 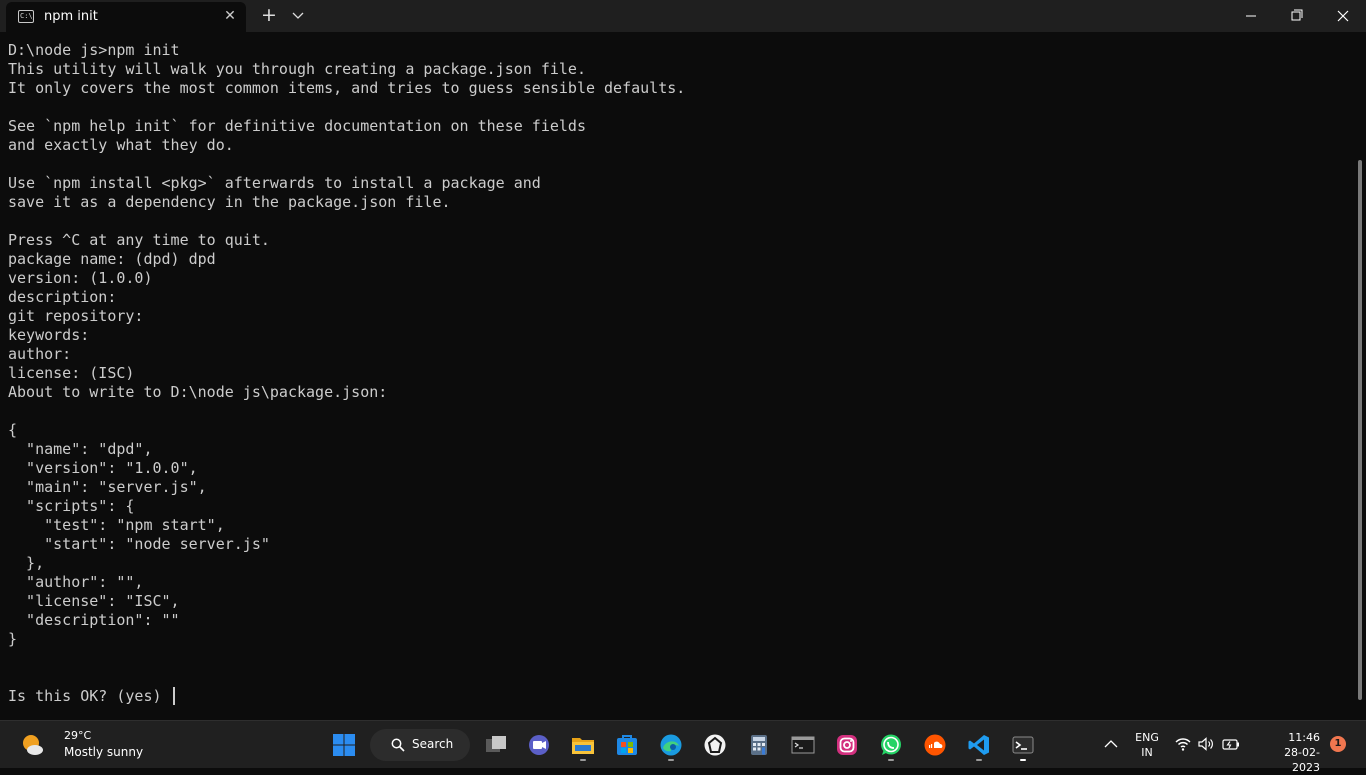 I want to click on terminal-line: }, so click(x=13, y=639).